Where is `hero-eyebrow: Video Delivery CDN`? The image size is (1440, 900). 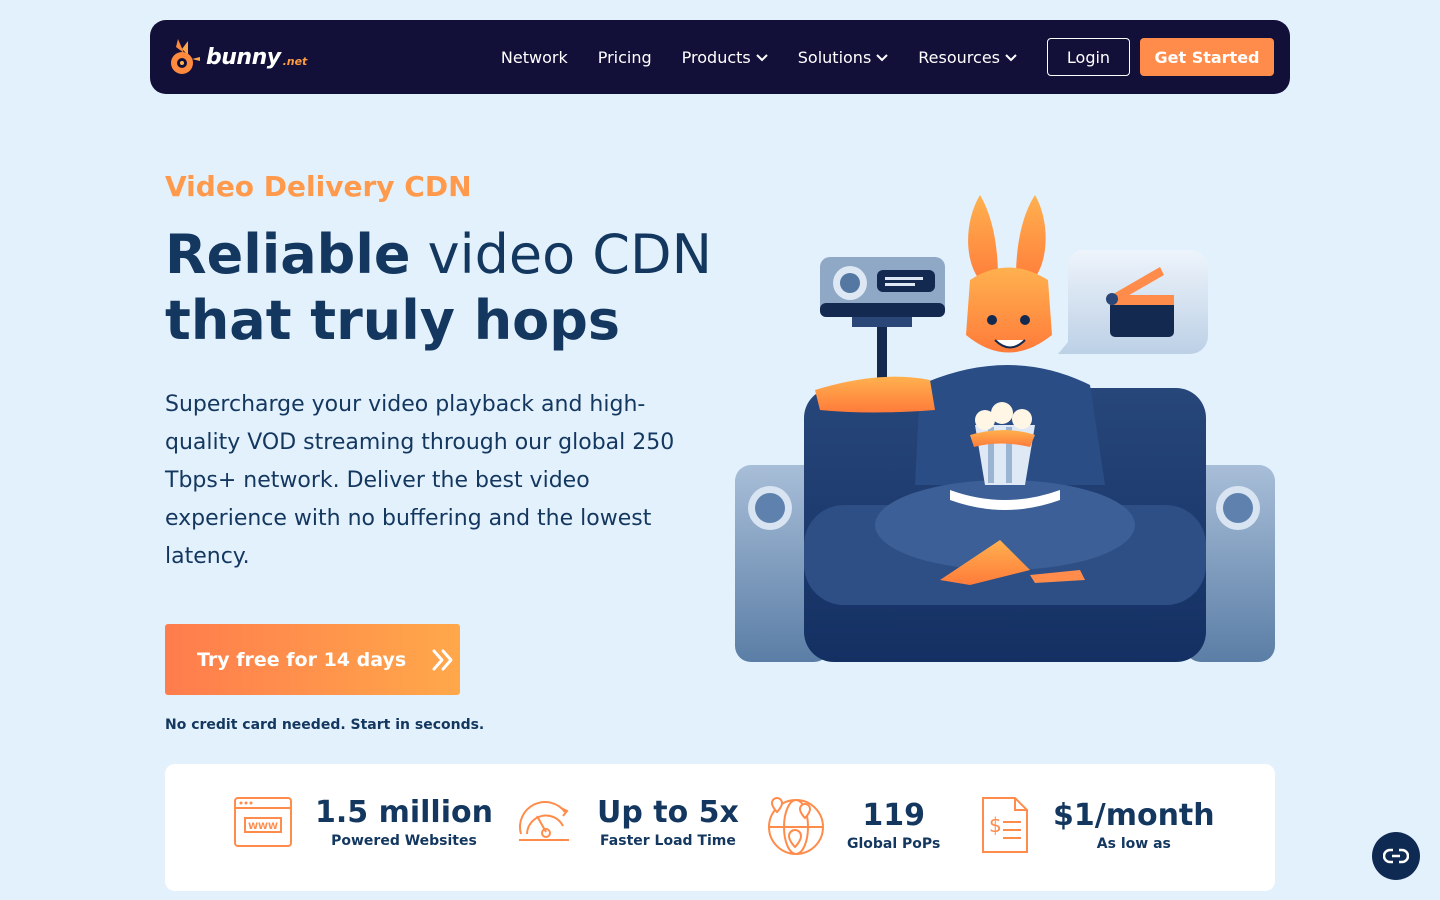
hero-eyebrow: Video Delivery CDN is located at coordinates (318, 186).